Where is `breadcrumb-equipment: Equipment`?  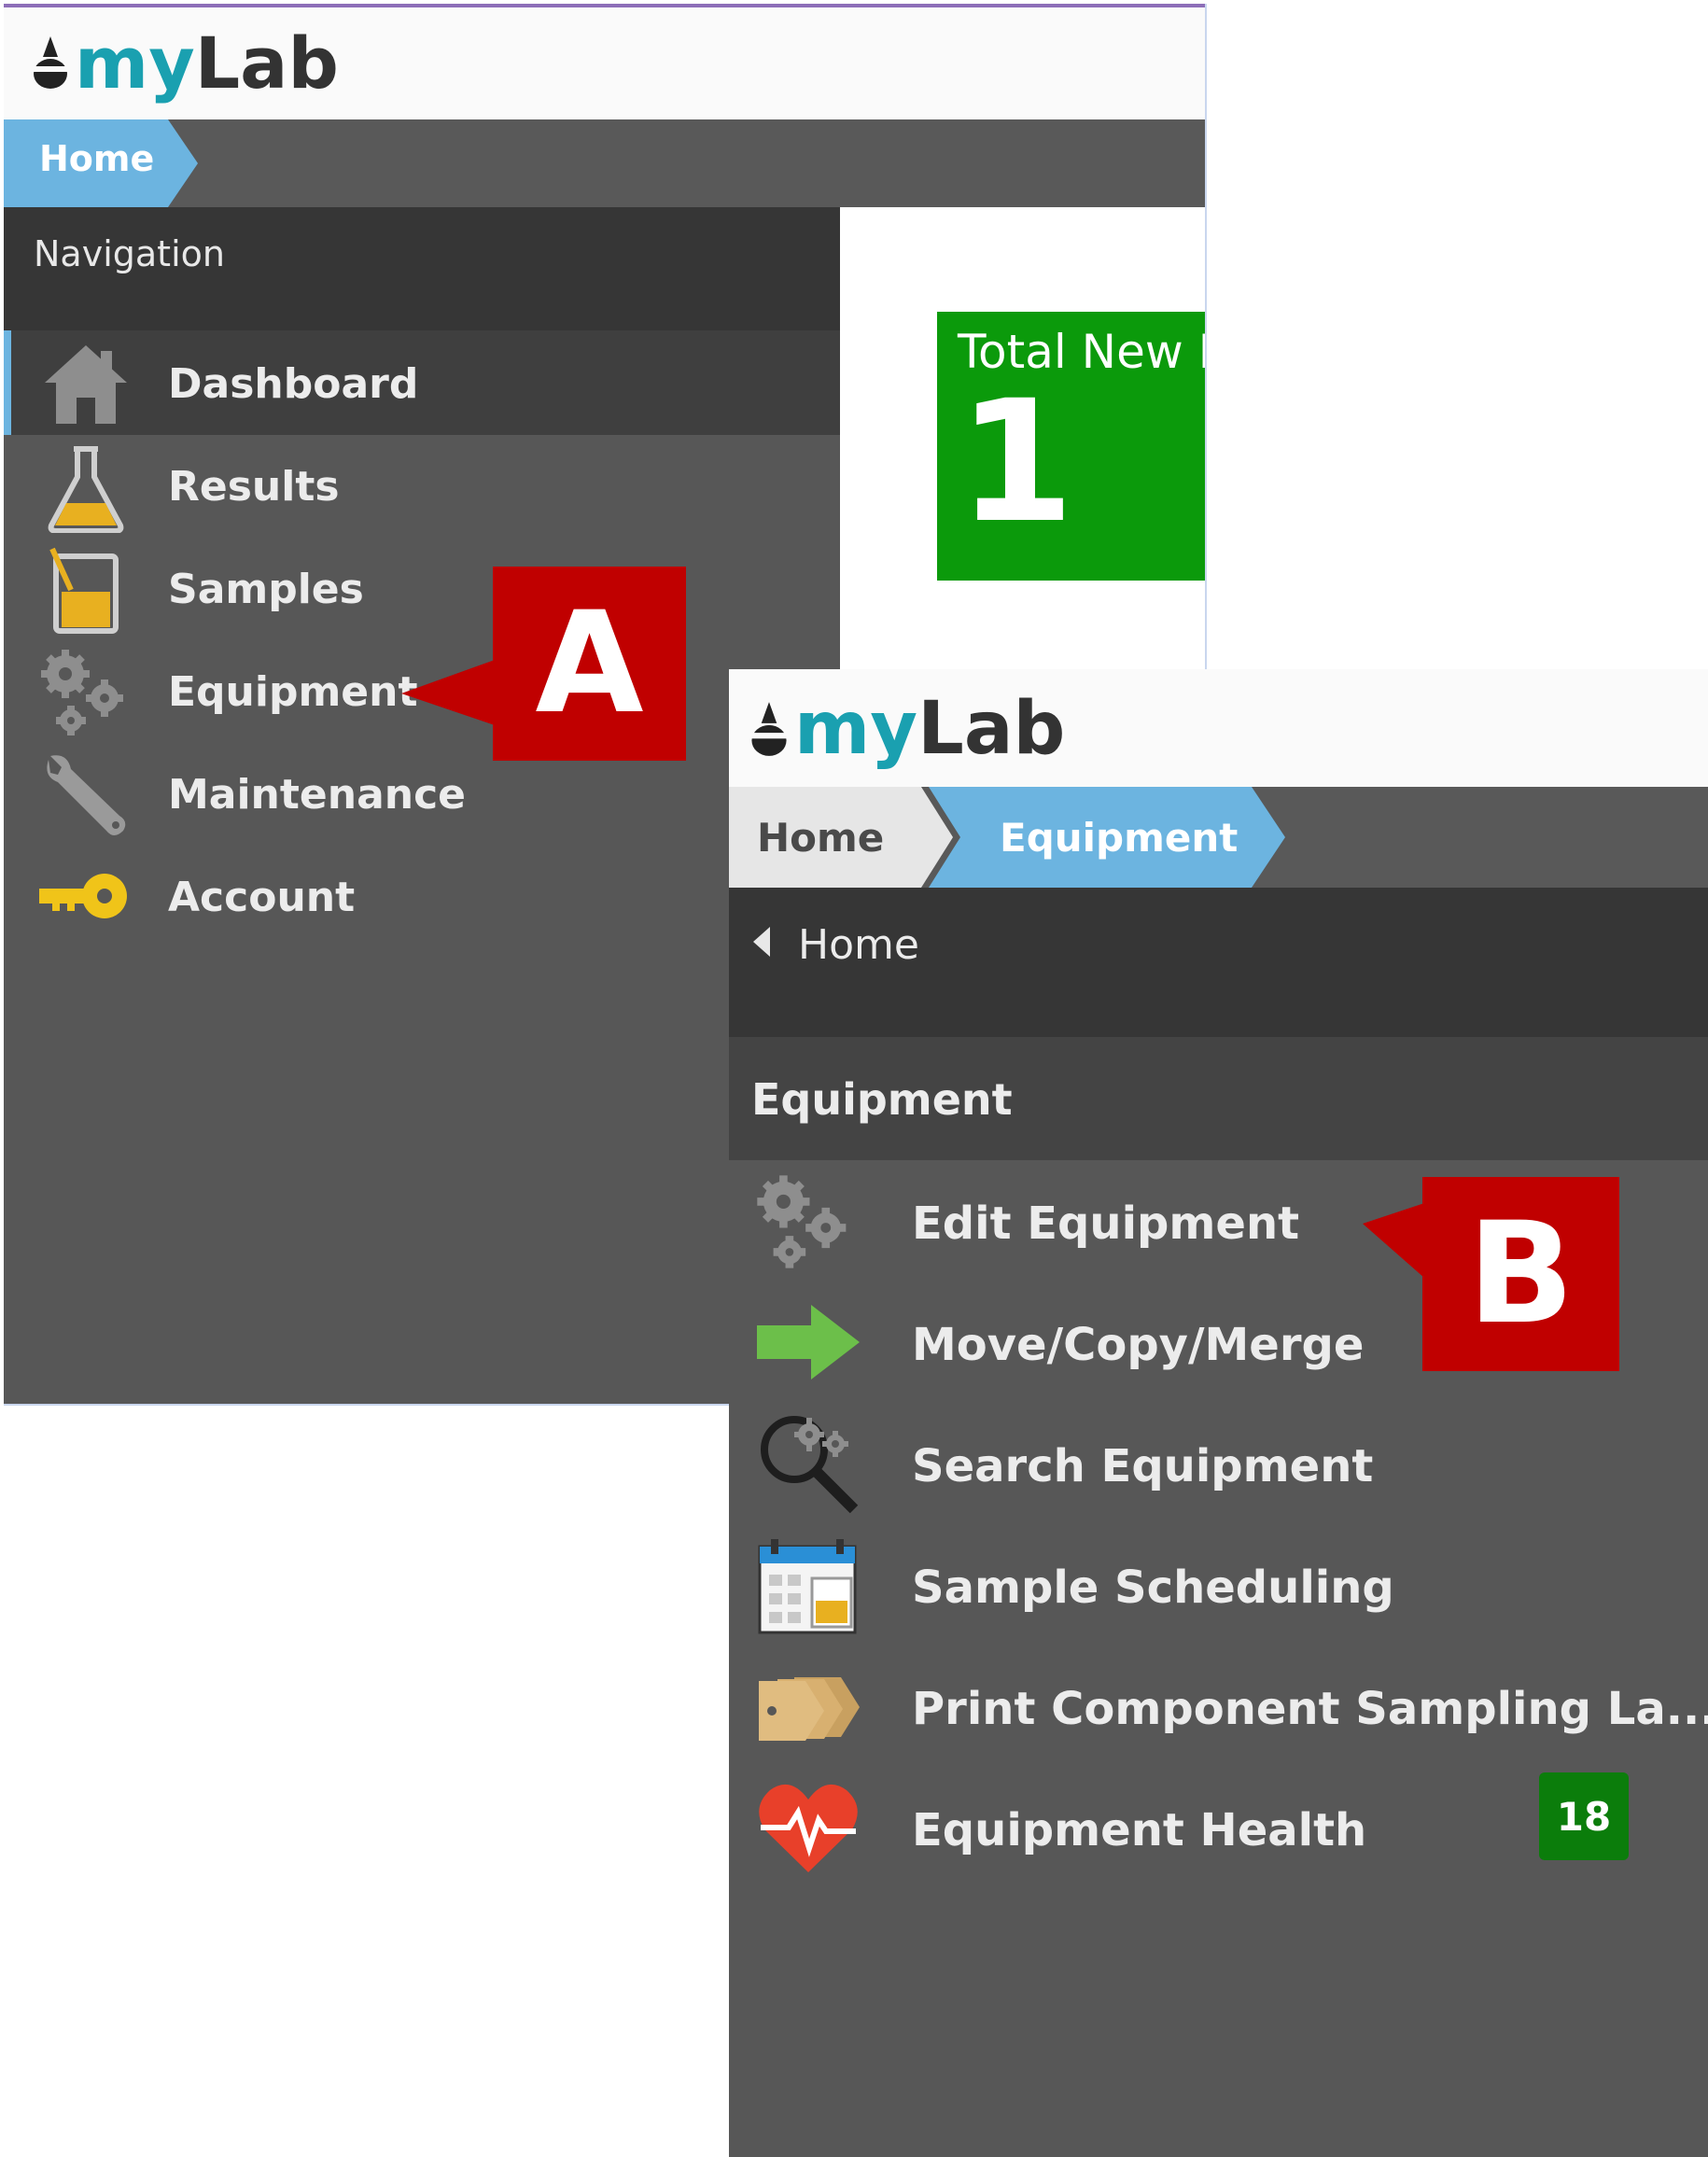
breadcrumb-equipment: Equipment is located at coordinates (1119, 838).